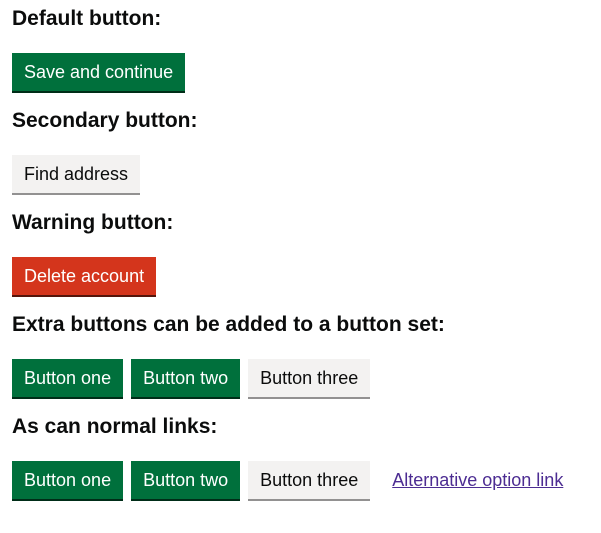 This screenshot has width=601, height=533. I want to click on heading-default: Default button:, so click(87, 18).